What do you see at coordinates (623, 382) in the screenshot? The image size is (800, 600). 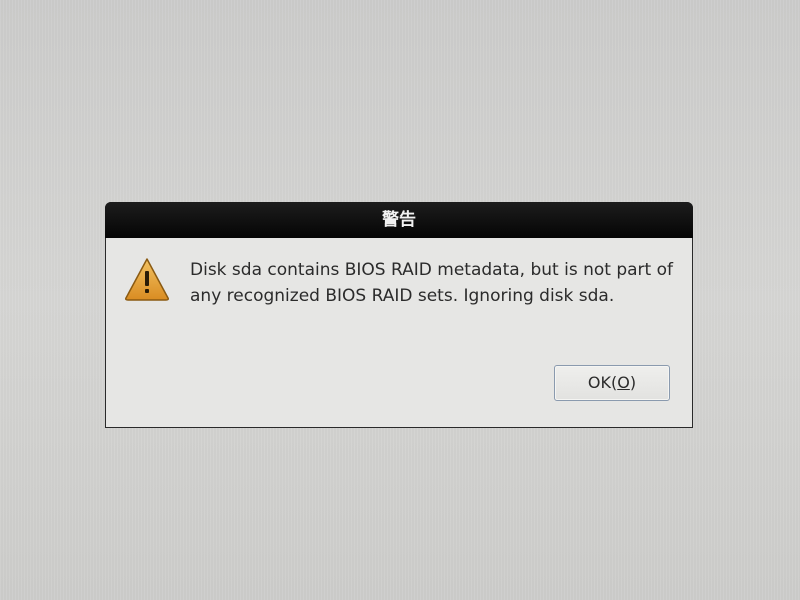 I see `ok-label-mnemonic: O` at bounding box center [623, 382].